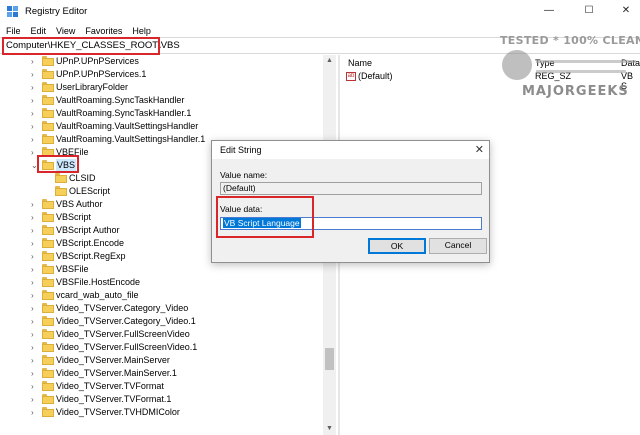 The height and width of the screenshot is (435, 640). I want to click on tree-item-label: VBScript, so click(74, 217).